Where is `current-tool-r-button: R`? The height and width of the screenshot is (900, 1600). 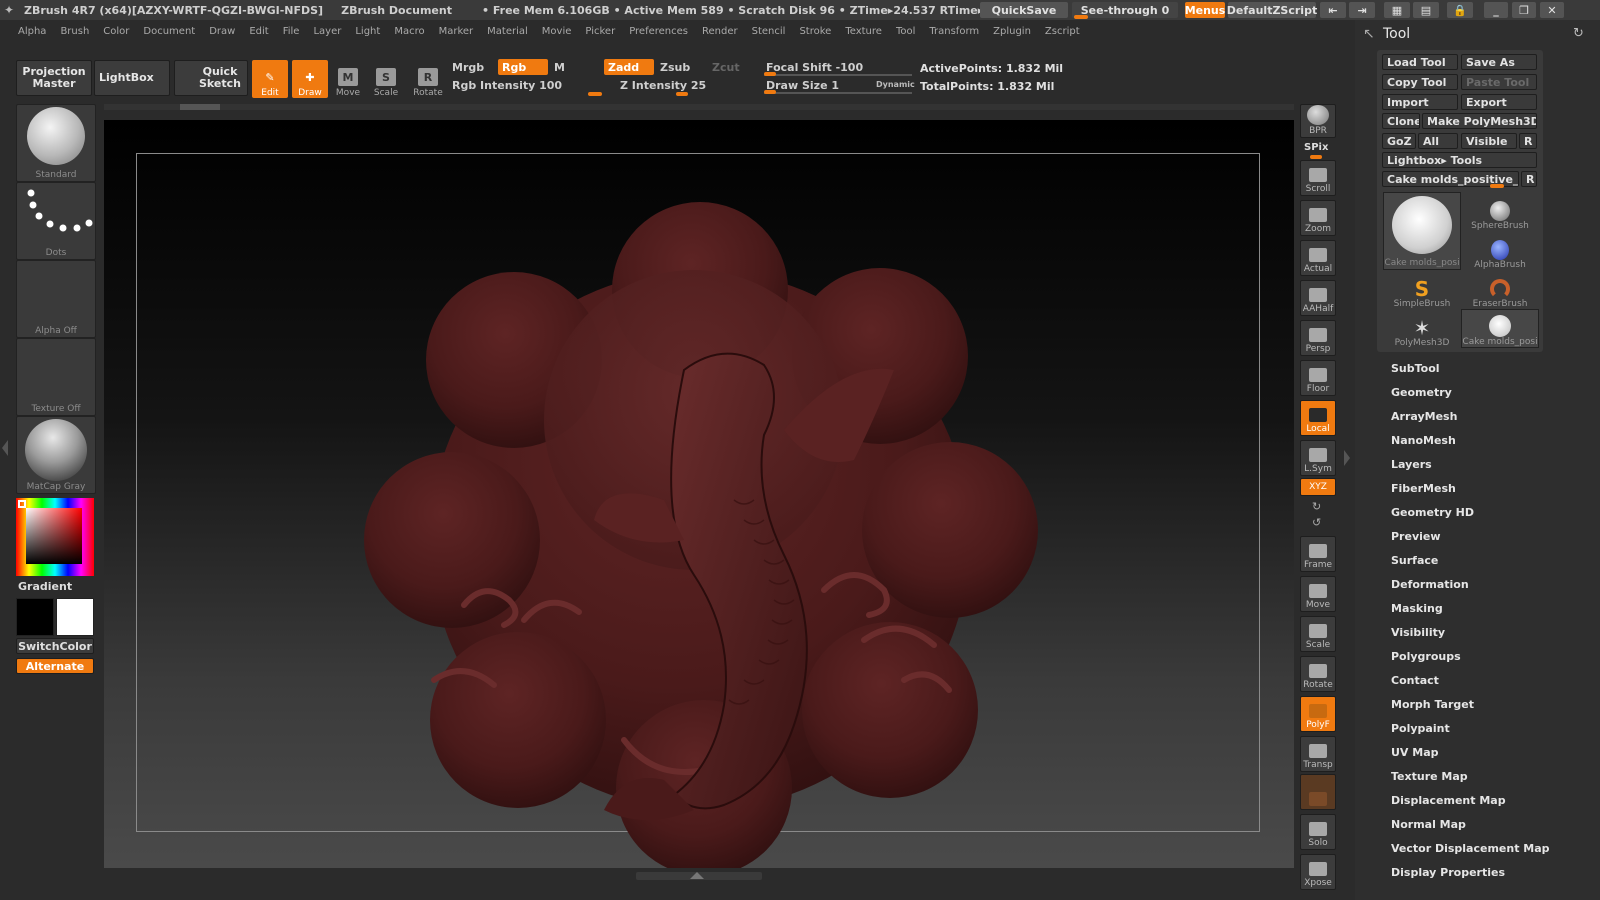 current-tool-r-button: R is located at coordinates (1529, 179).